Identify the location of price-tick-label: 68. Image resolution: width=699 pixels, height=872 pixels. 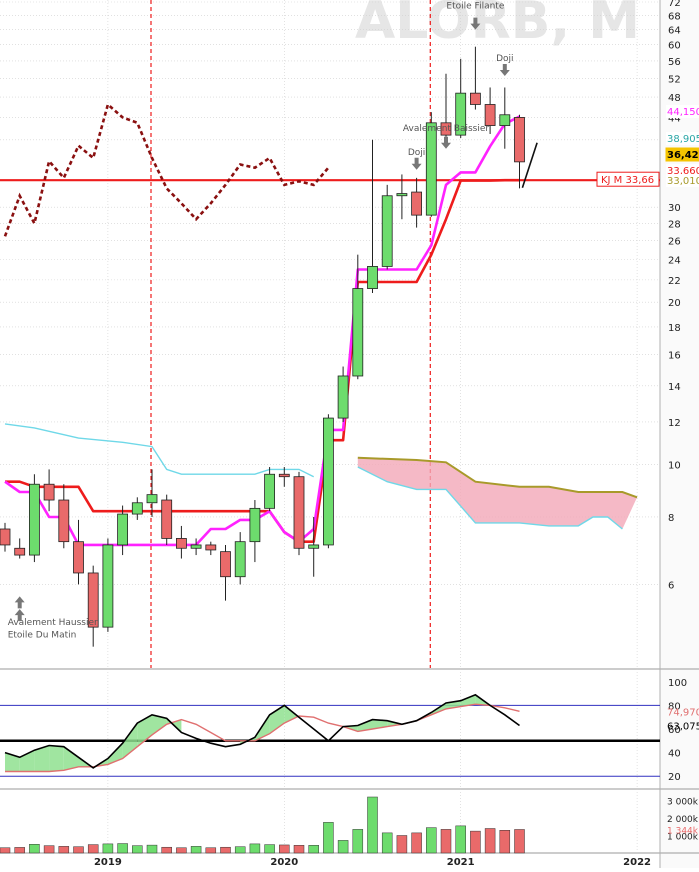
(674, 16).